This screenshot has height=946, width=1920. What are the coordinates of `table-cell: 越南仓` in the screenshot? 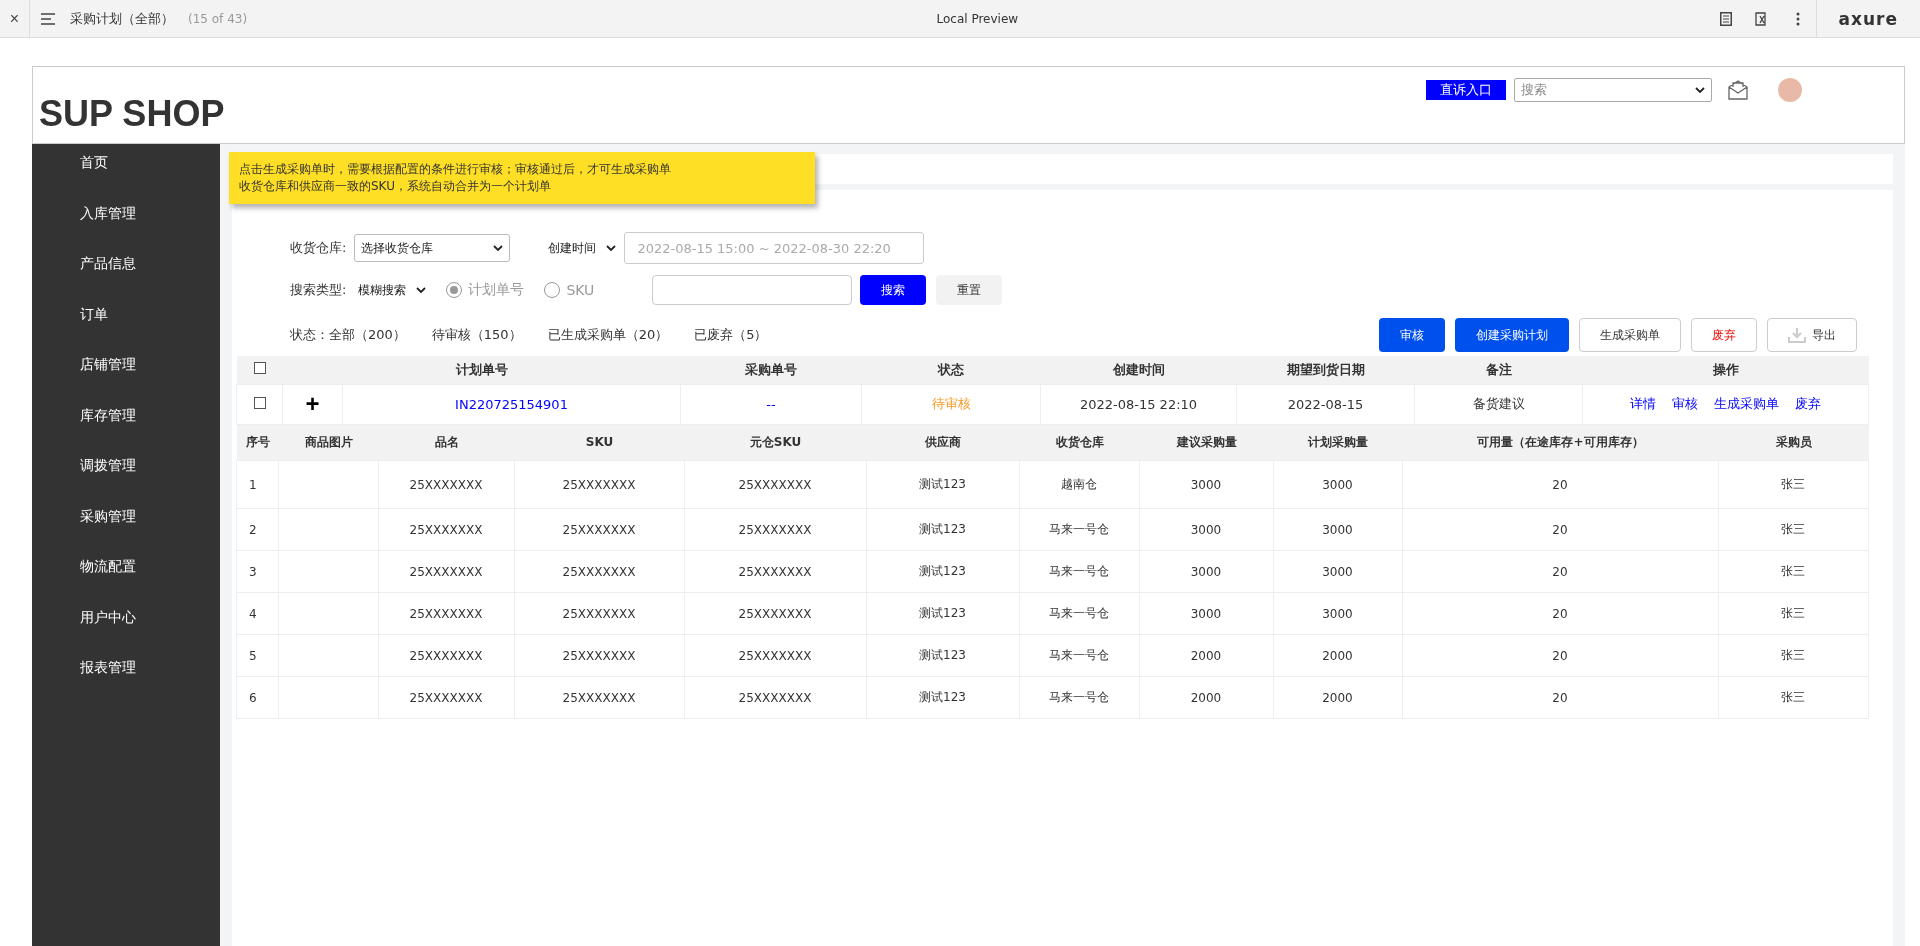 It's located at (1079, 484).